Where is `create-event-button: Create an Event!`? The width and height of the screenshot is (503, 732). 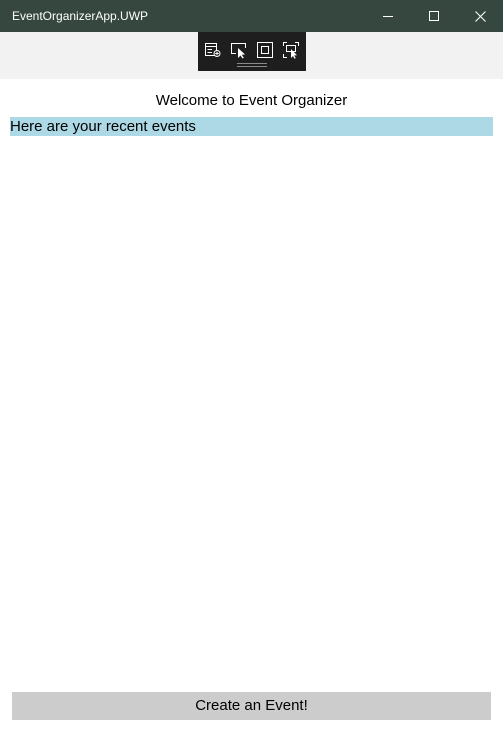 create-event-button: Create an Event! is located at coordinates (251, 706).